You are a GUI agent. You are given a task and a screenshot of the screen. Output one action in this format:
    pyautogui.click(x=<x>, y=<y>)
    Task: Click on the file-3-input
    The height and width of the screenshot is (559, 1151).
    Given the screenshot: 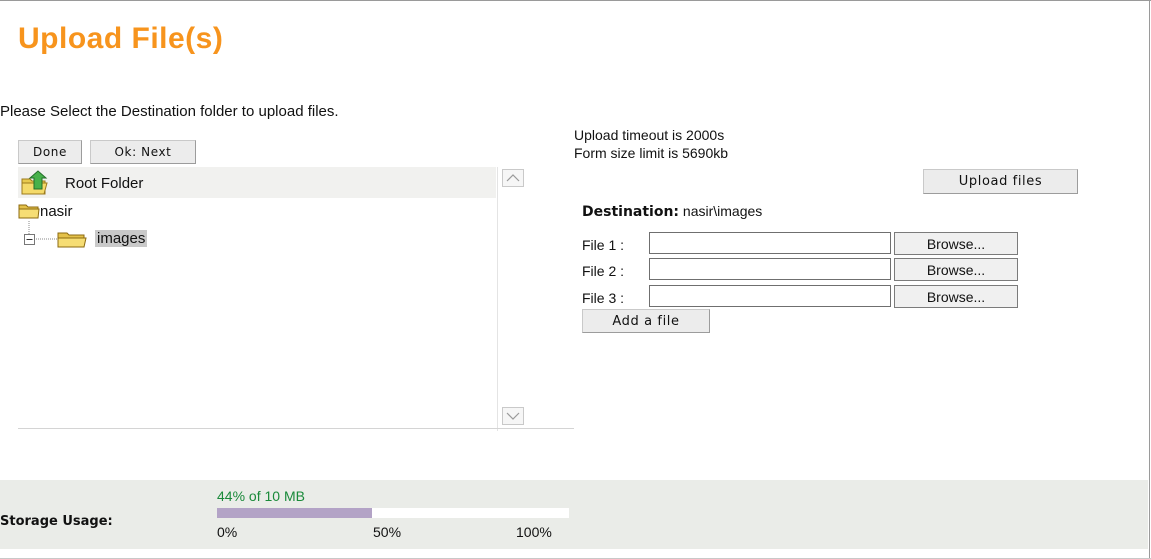 What is the action you would take?
    pyautogui.click(x=770, y=296)
    